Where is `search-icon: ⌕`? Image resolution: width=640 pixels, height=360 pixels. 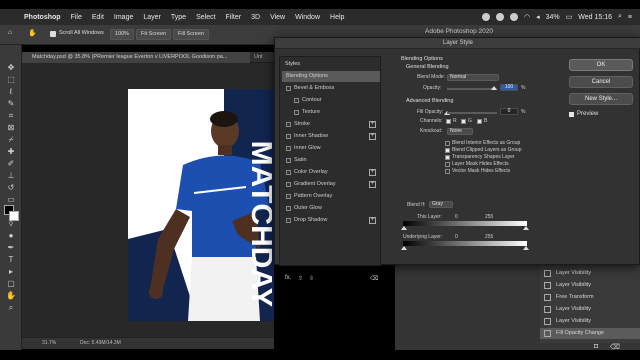
search-icon: ⌕ is located at coordinates (620, 17).